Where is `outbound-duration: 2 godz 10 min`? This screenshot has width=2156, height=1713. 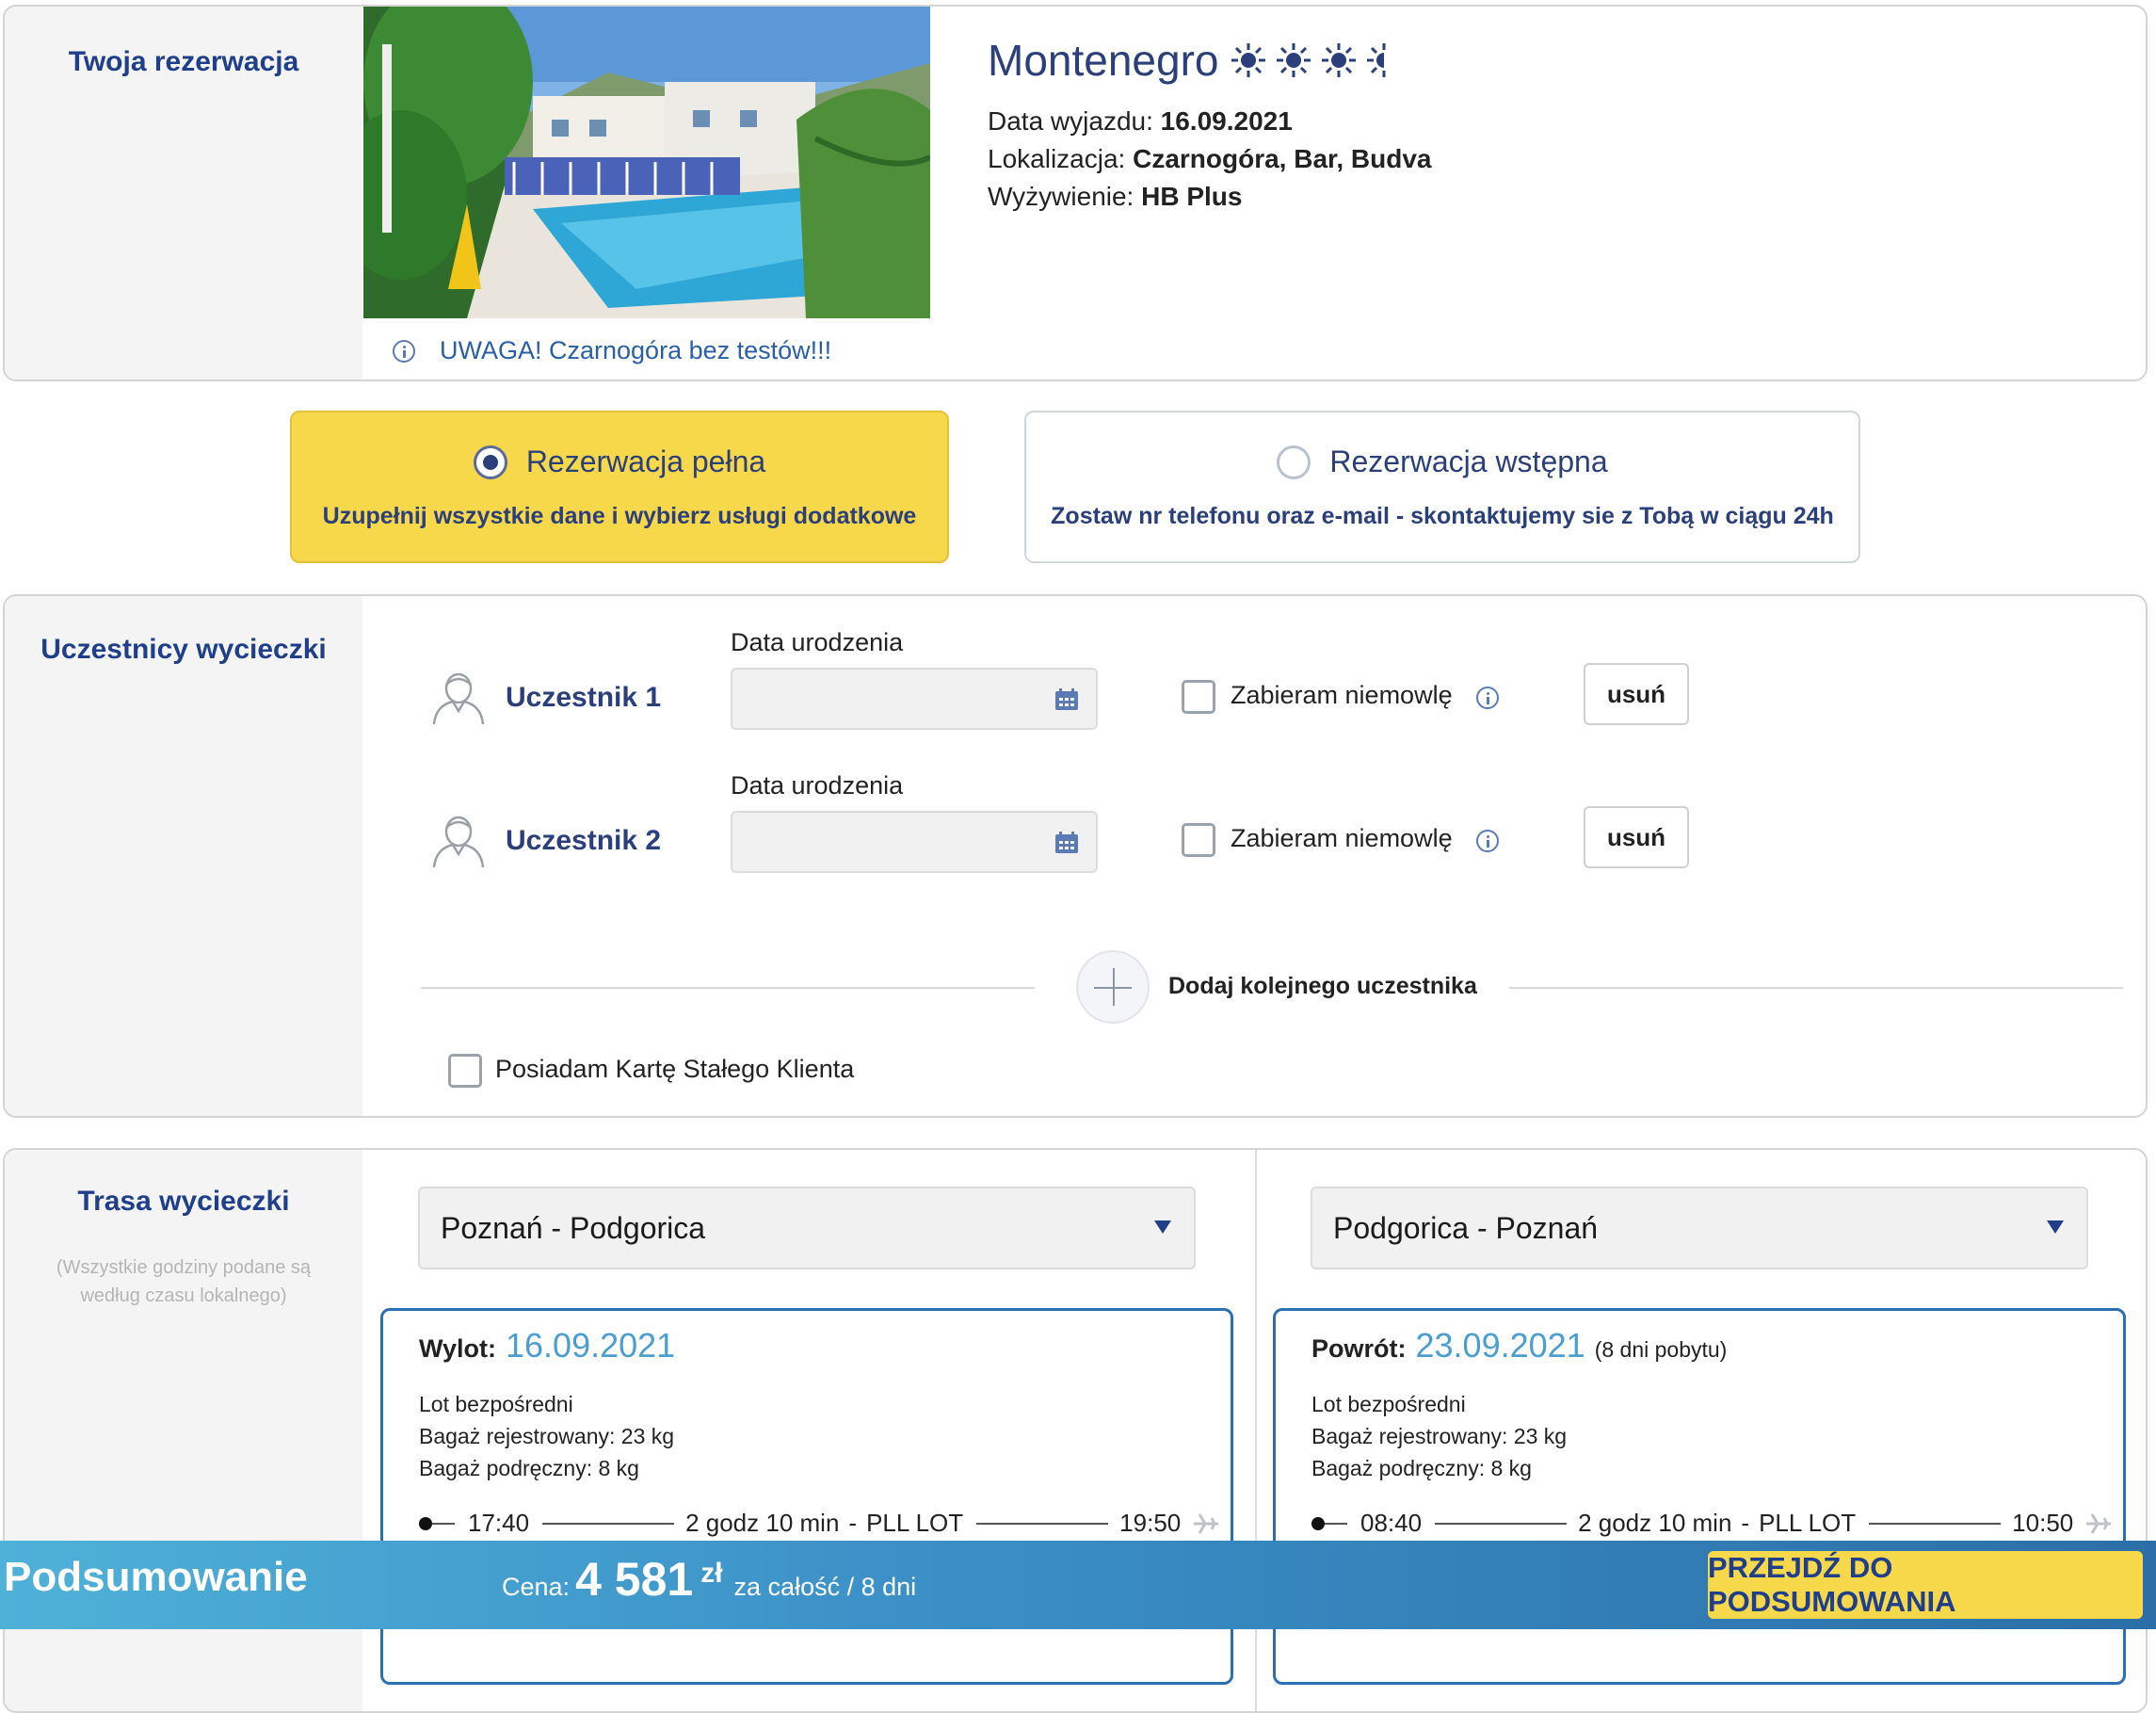 outbound-duration: 2 godz 10 min is located at coordinates (762, 1523).